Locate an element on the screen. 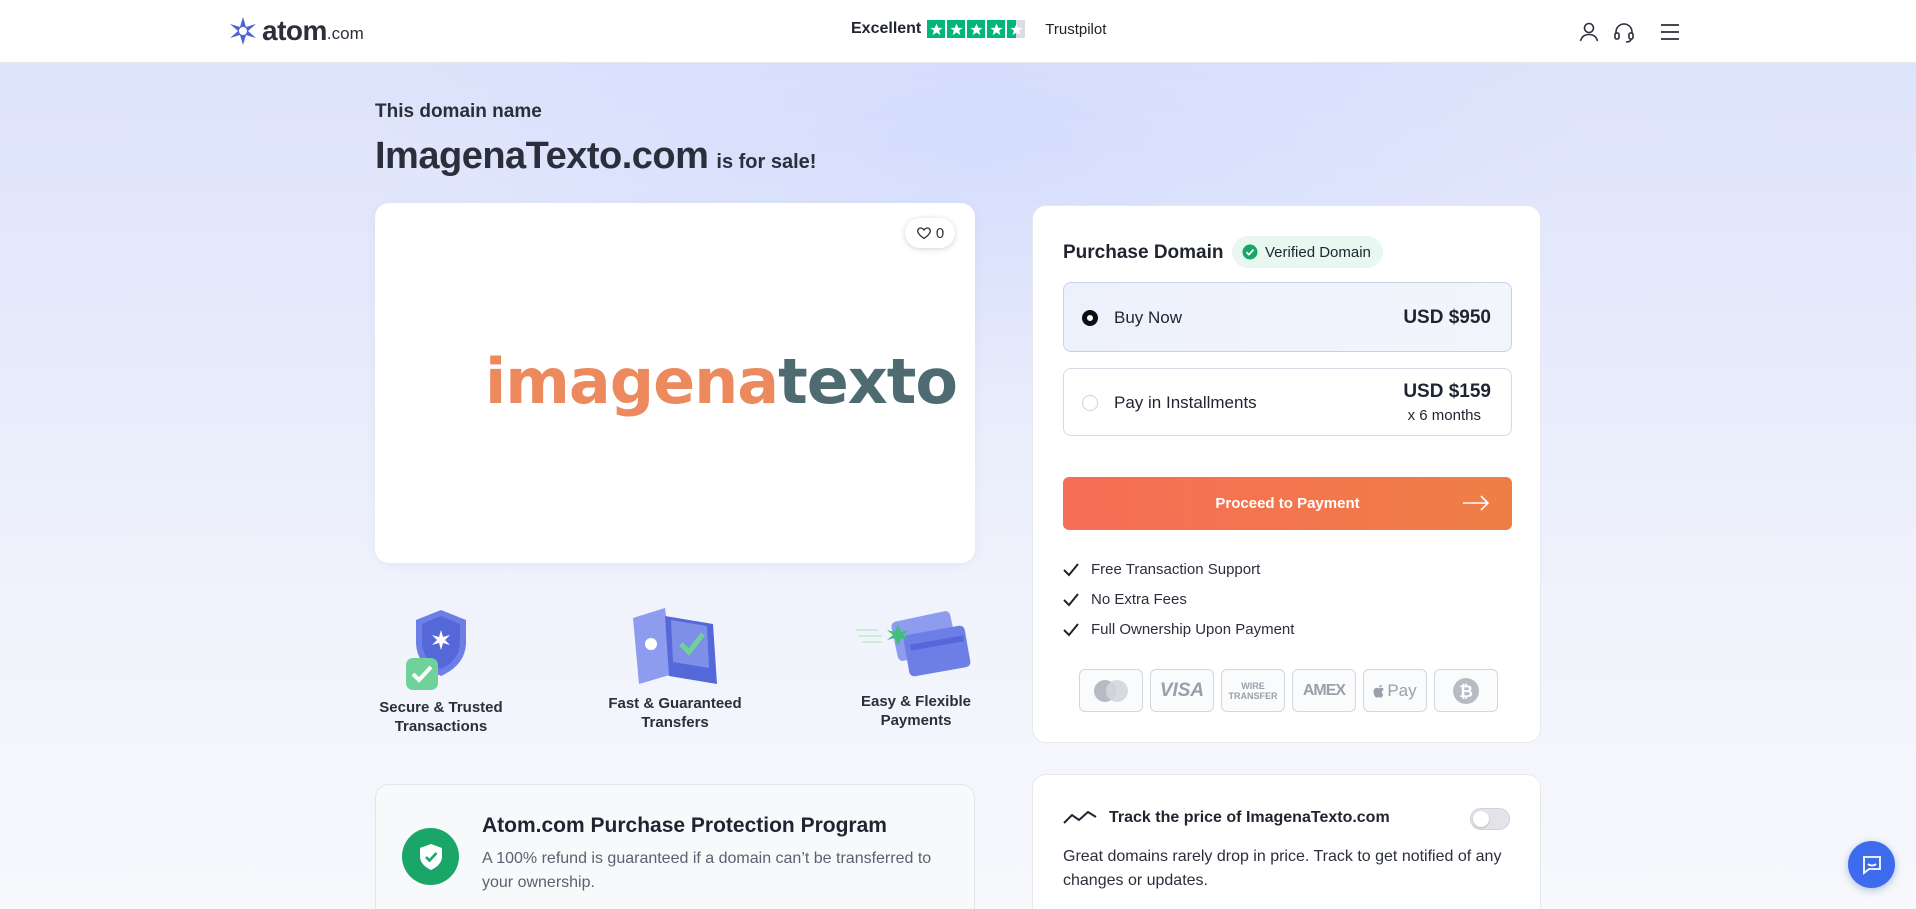 The width and height of the screenshot is (1916, 909). atom-logo: atom .com is located at coordinates (296, 31).